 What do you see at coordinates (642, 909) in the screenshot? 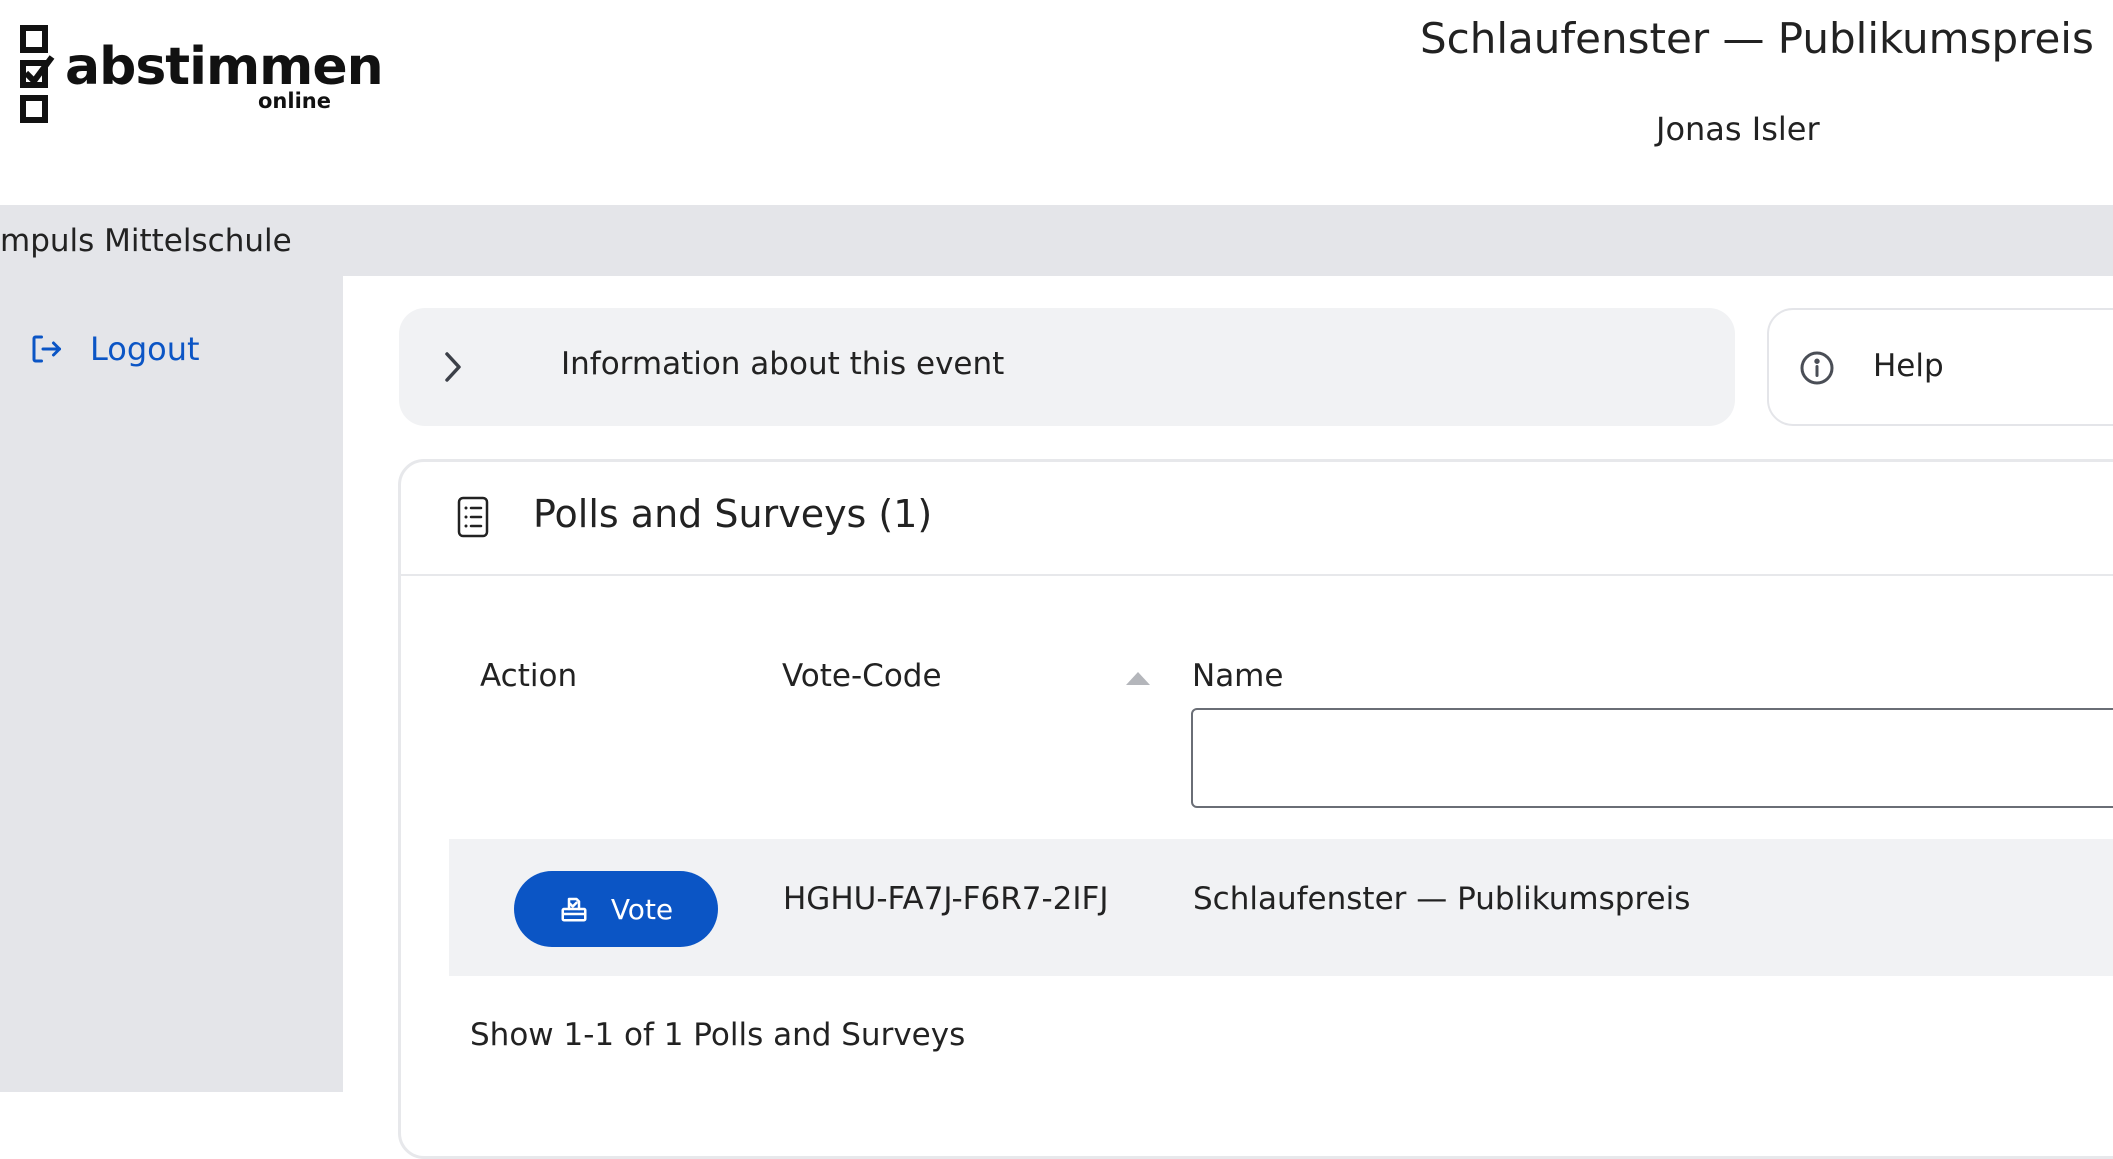
I see `vote-button-label: Vote` at bounding box center [642, 909].